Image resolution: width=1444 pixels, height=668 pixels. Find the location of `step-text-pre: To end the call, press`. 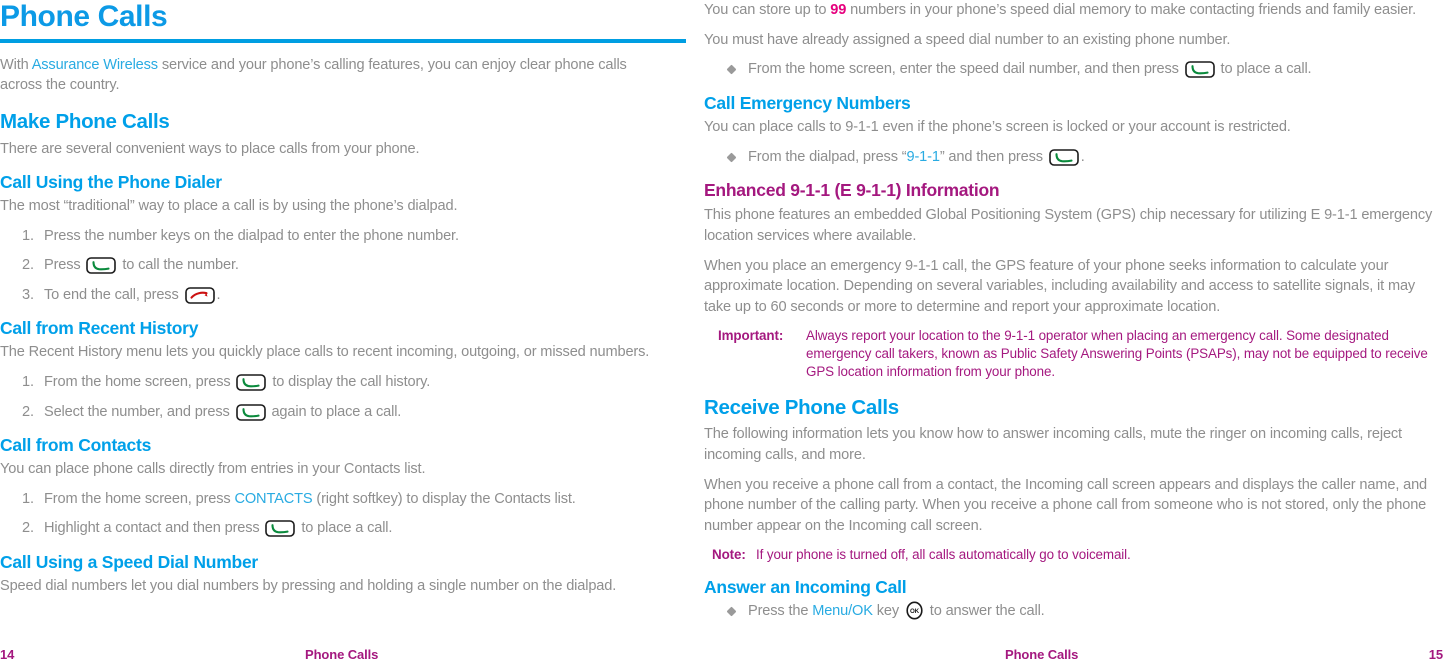

step-text-pre: To end the call, press is located at coordinates (113, 294).